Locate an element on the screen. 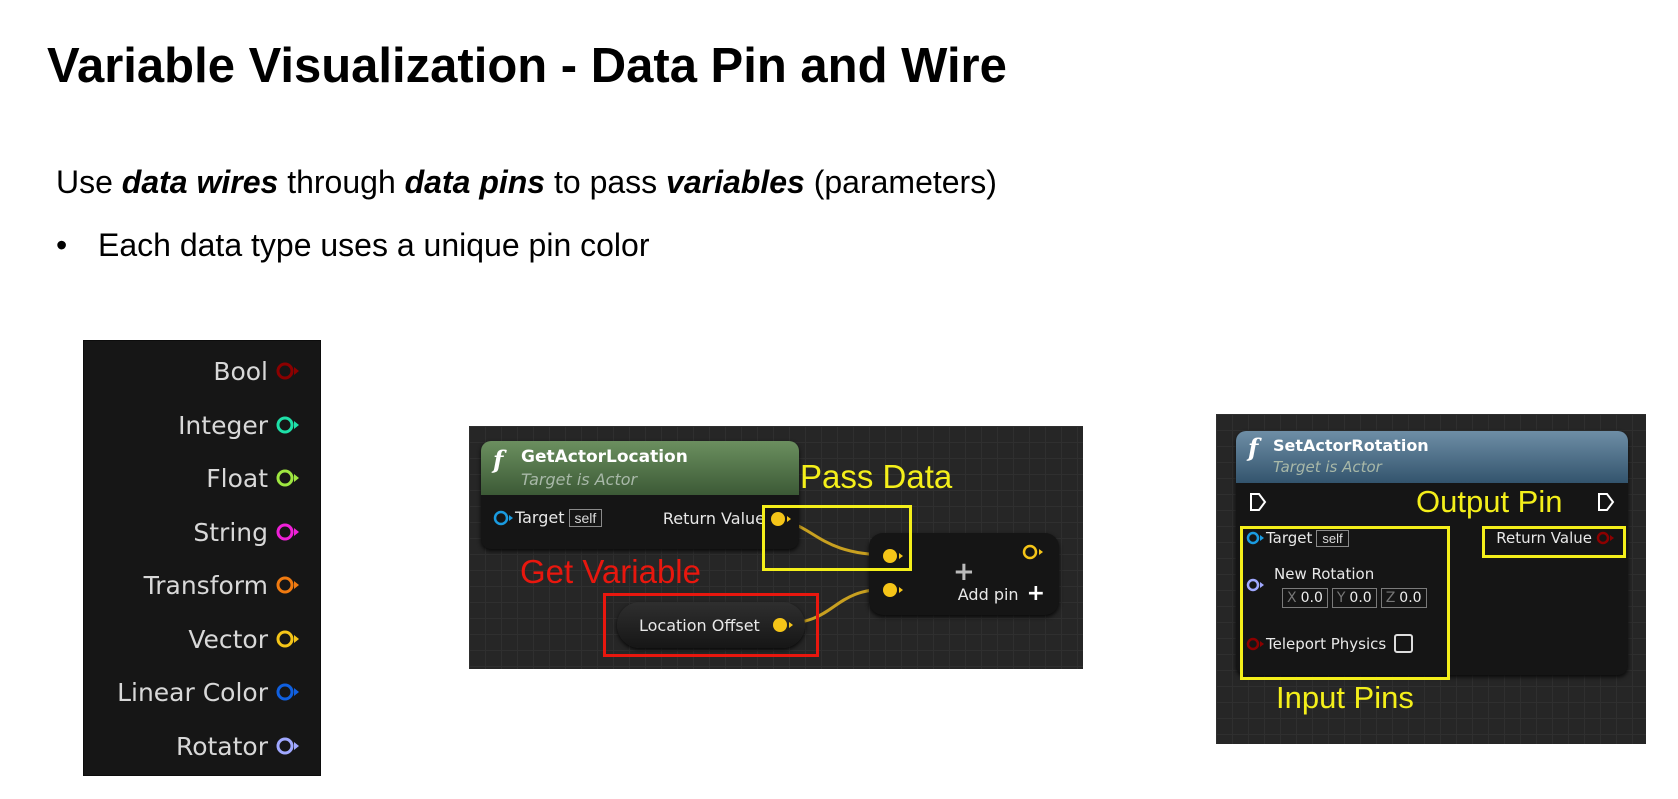 The image size is (1678, 799). pin-row-integer: Integer is located at coordinates (239, 425).